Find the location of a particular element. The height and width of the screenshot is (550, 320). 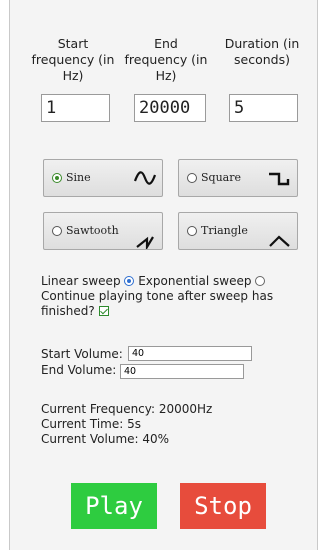

end-volume-input is located at coordinates (182, 371).